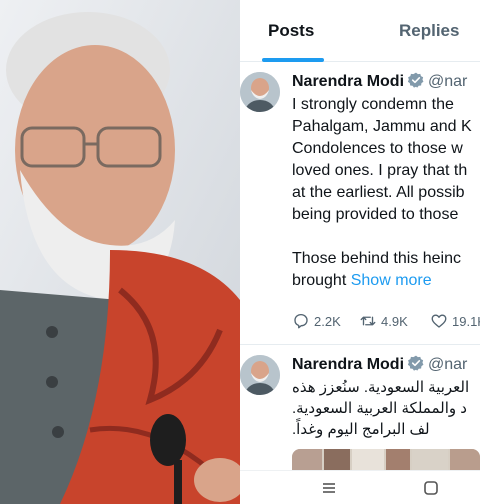  I want to click on bottom-navigation, so click(360, 487).